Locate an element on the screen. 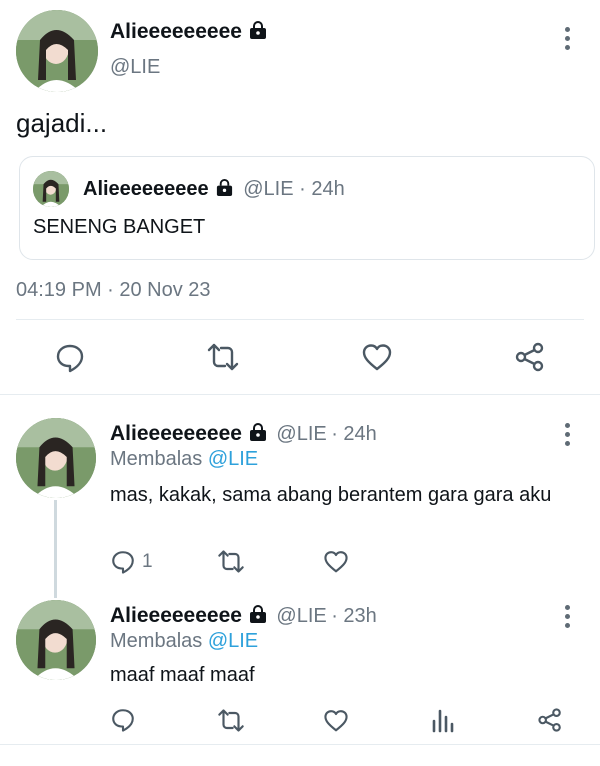  reply-count: 1 is located at coordinates (147, 561).